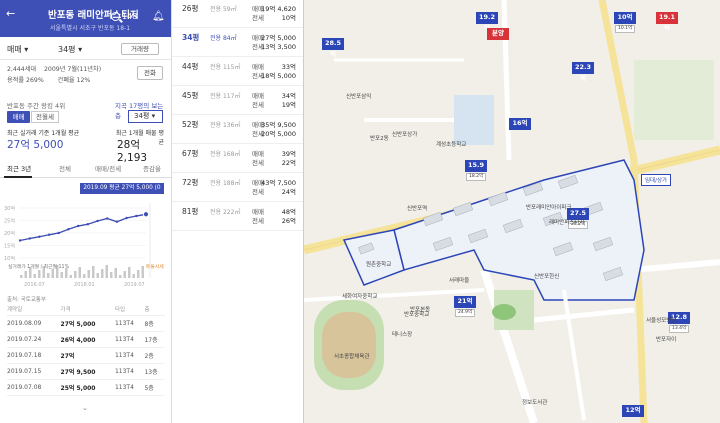  I want to click on map-label: 신반포삼익, so click(359, 97).